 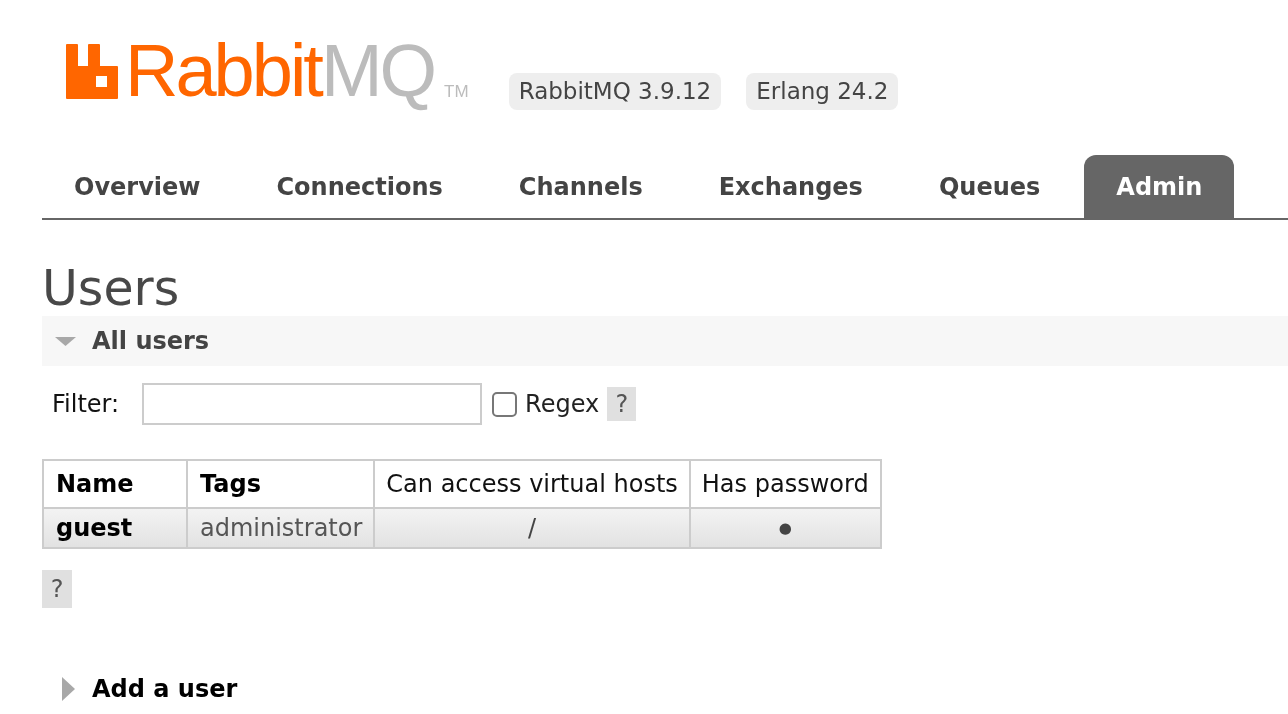 What do you see at coordinates (580, 186) in the screenshot?
I see `nav-tab: Channels` at bounding box center [580, 186].